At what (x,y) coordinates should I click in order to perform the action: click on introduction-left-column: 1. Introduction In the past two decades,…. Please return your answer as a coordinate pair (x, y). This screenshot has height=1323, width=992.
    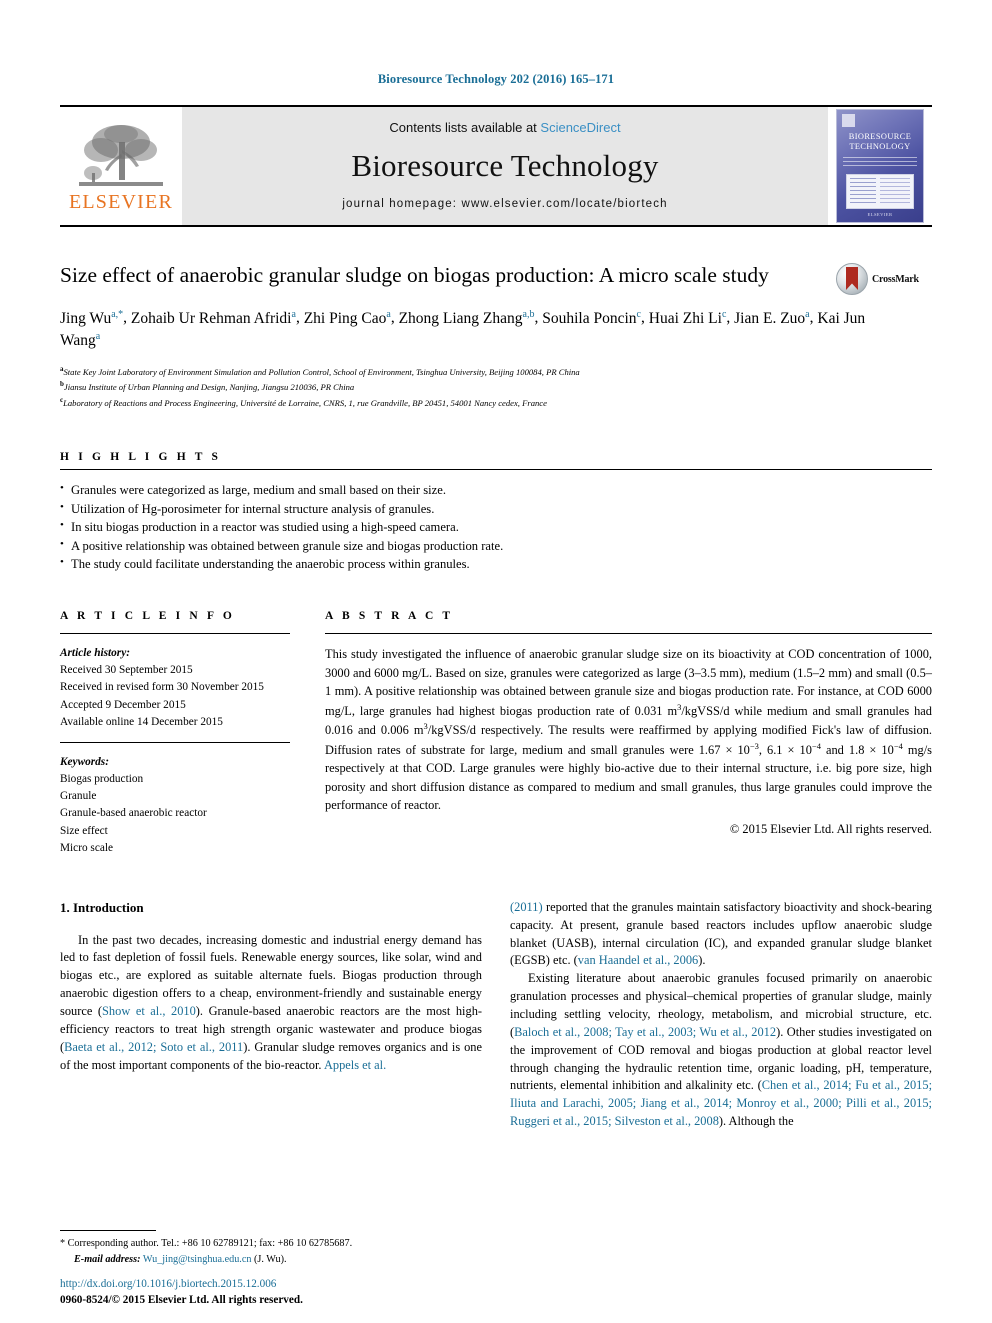
    Looking at the image, I should click on (271, 1015).